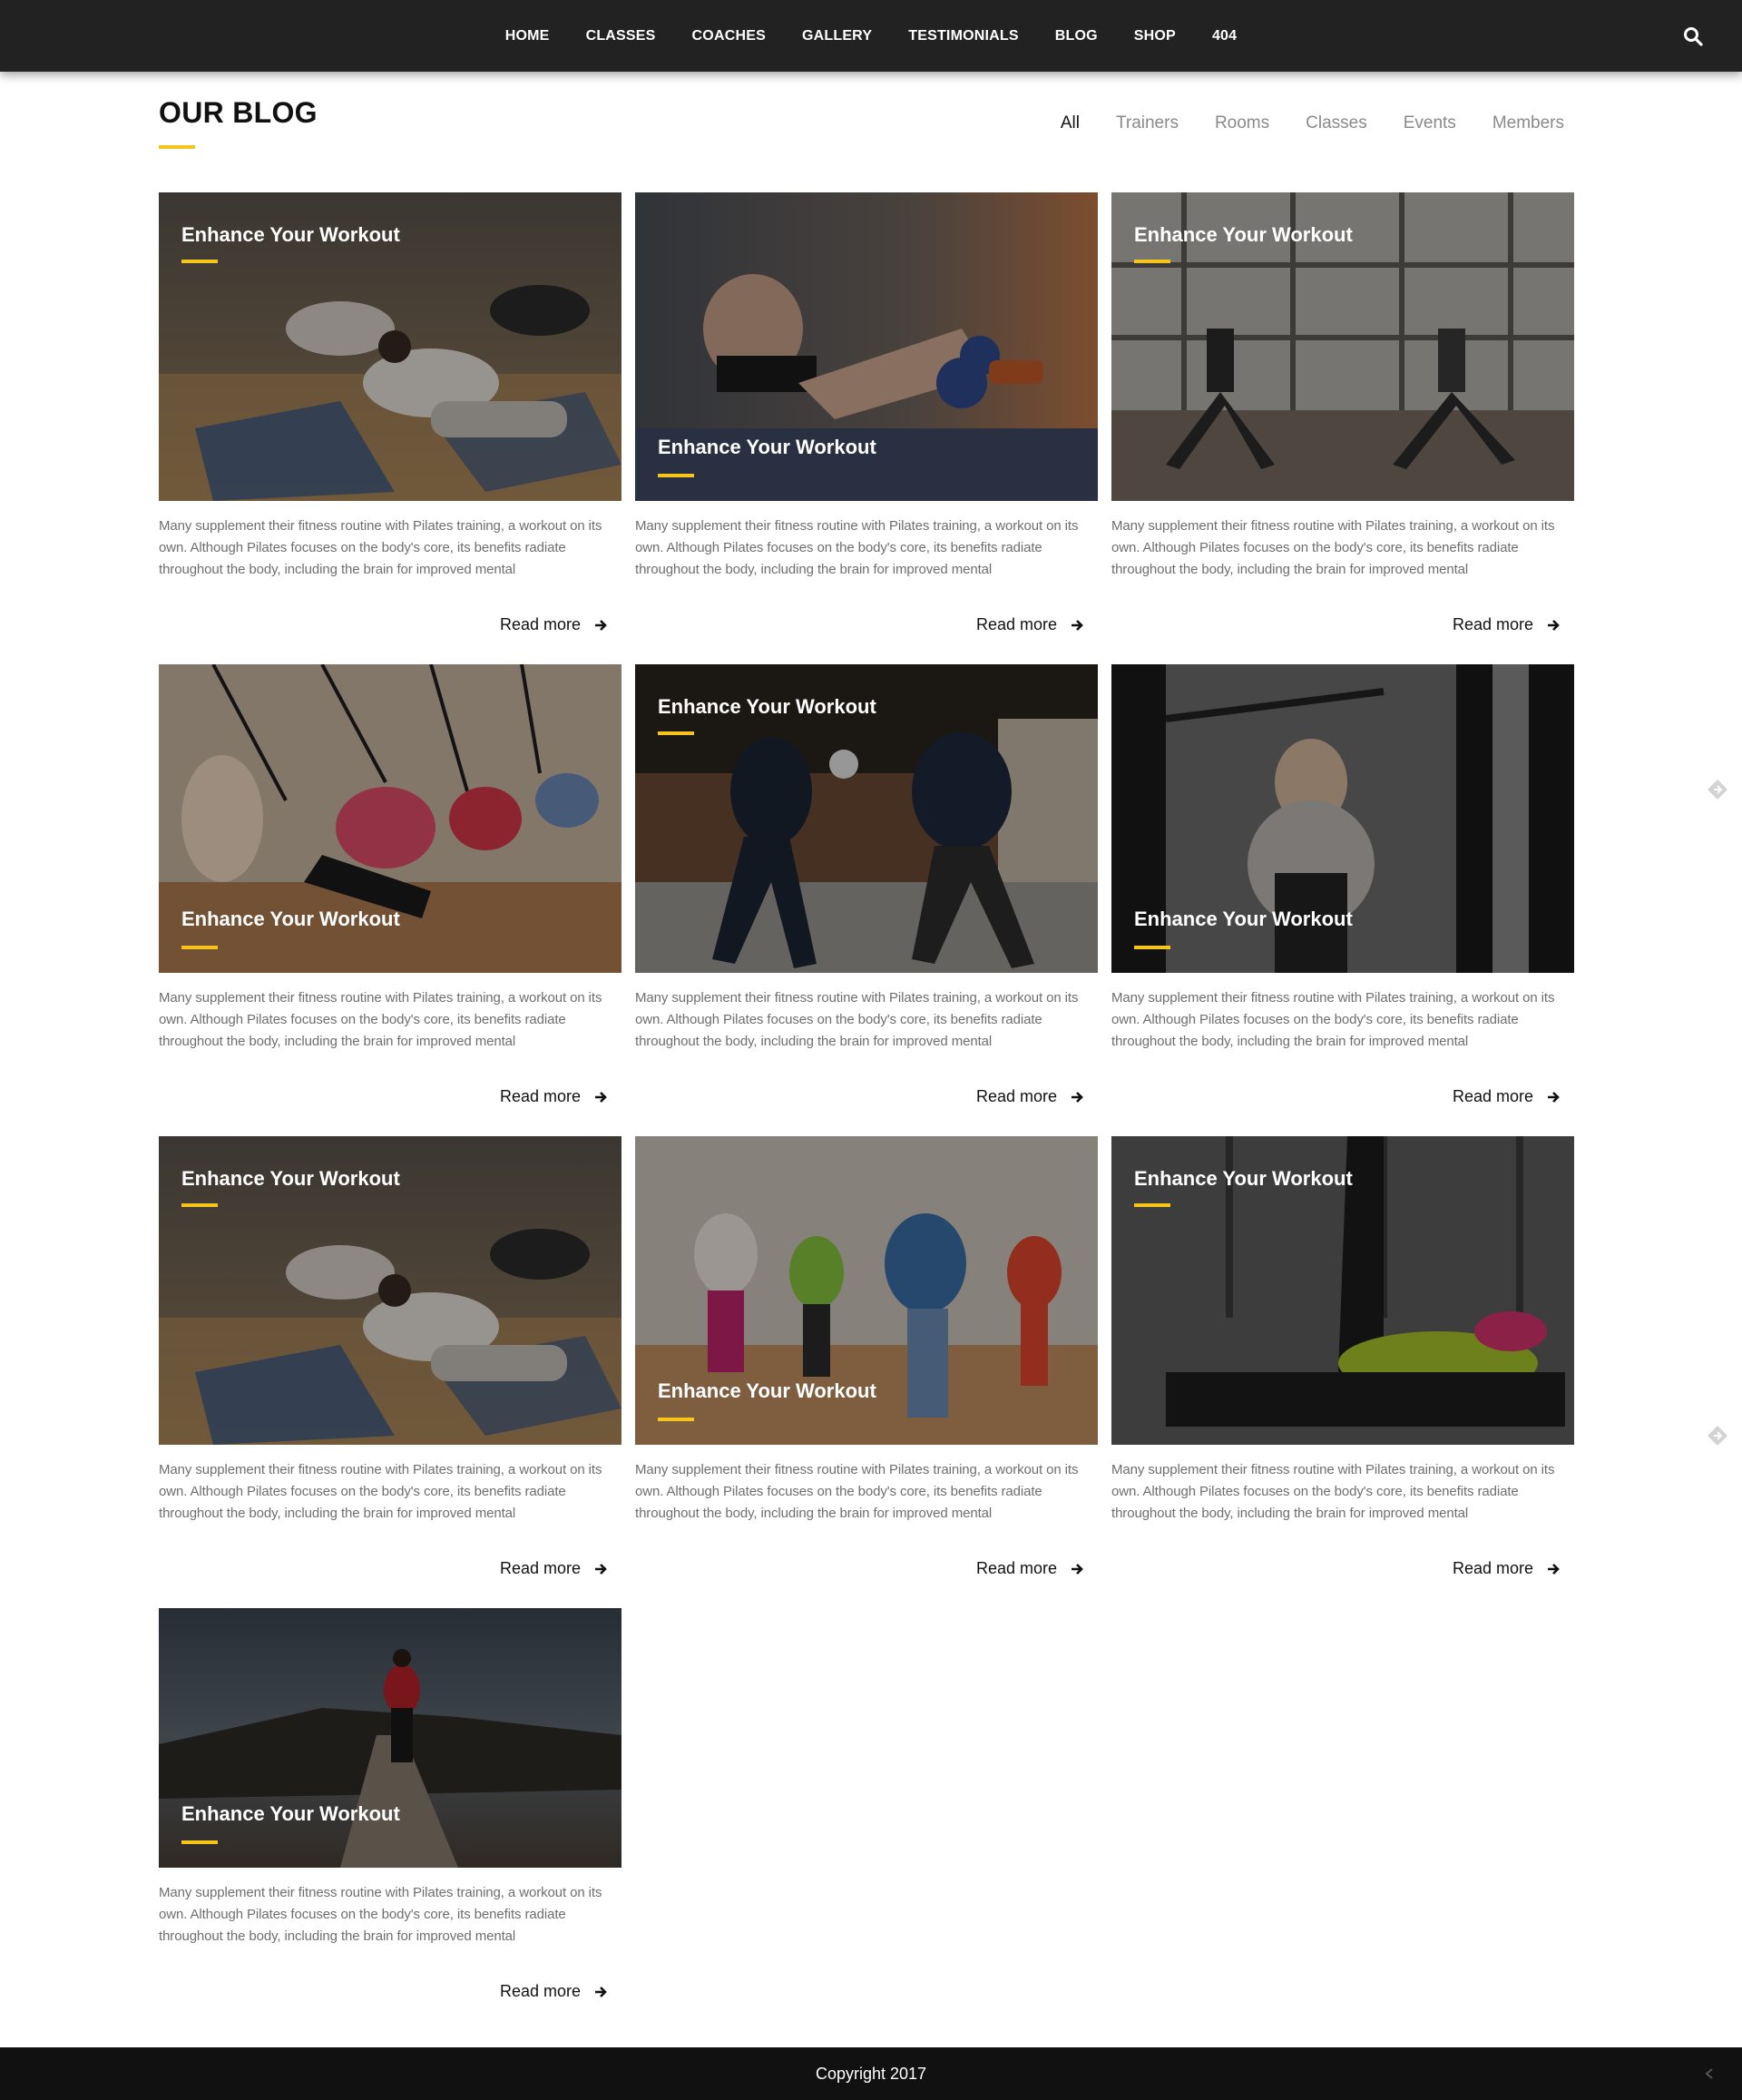 This screenshot has height=2100, width=1742. I want to click on filter-trainers: Trainers, so click(1147, 123).